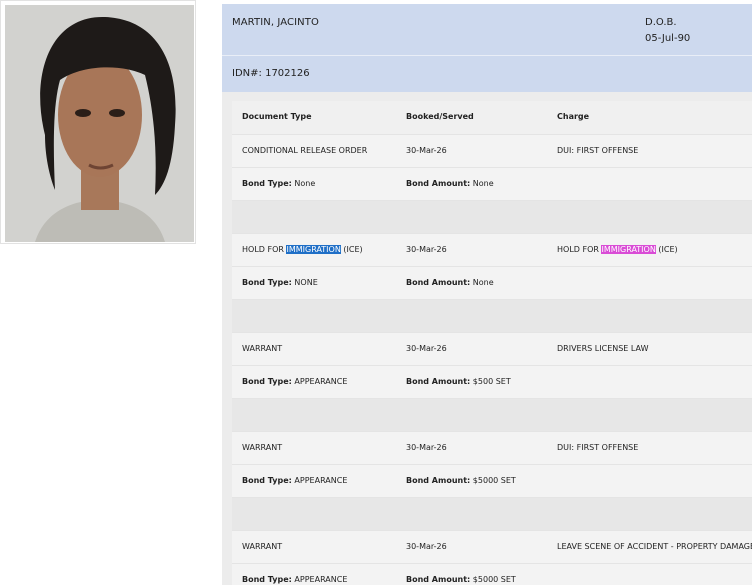 The image size is (752, 585). What do you see at coordinates (492, 349) in the screenshot?
I see `table-row: WARRANT 30-Mar-26 DRIVERS LICENSE LAW` at bounding box center [492, 349].